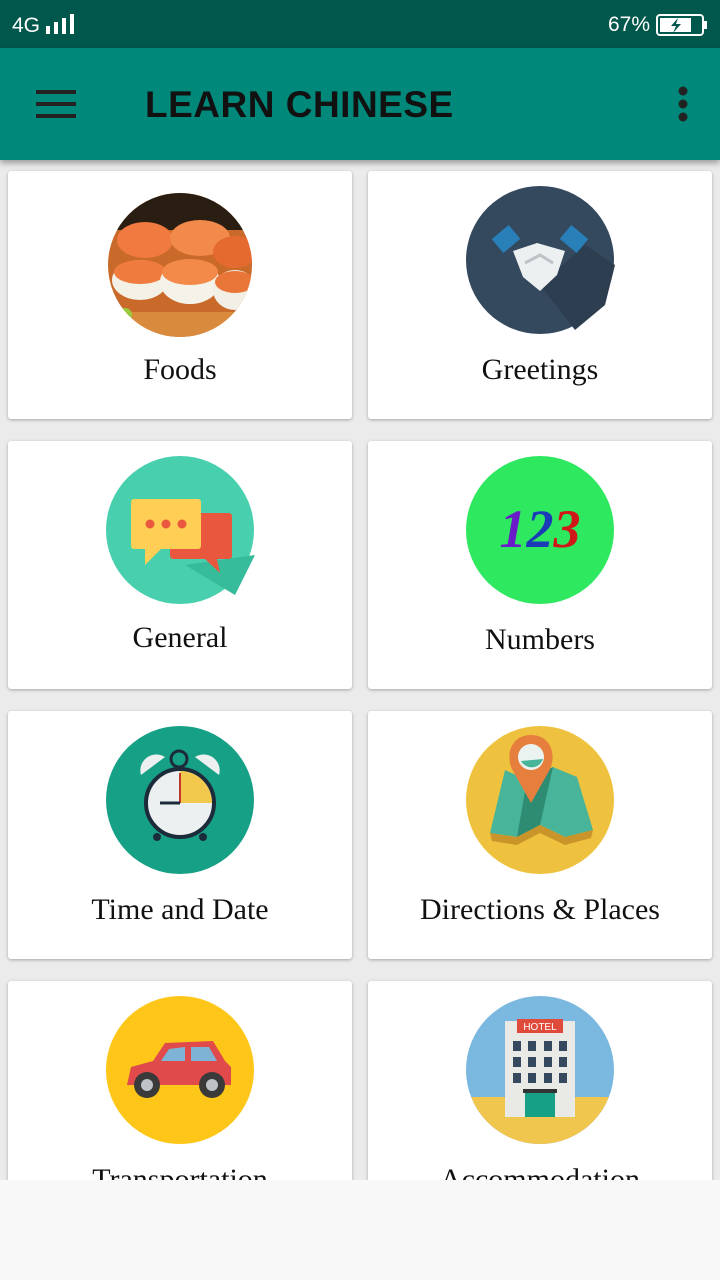  Describe the element at coordinates (180, 637) in the screenshot. I see `category-label: General` at that location.